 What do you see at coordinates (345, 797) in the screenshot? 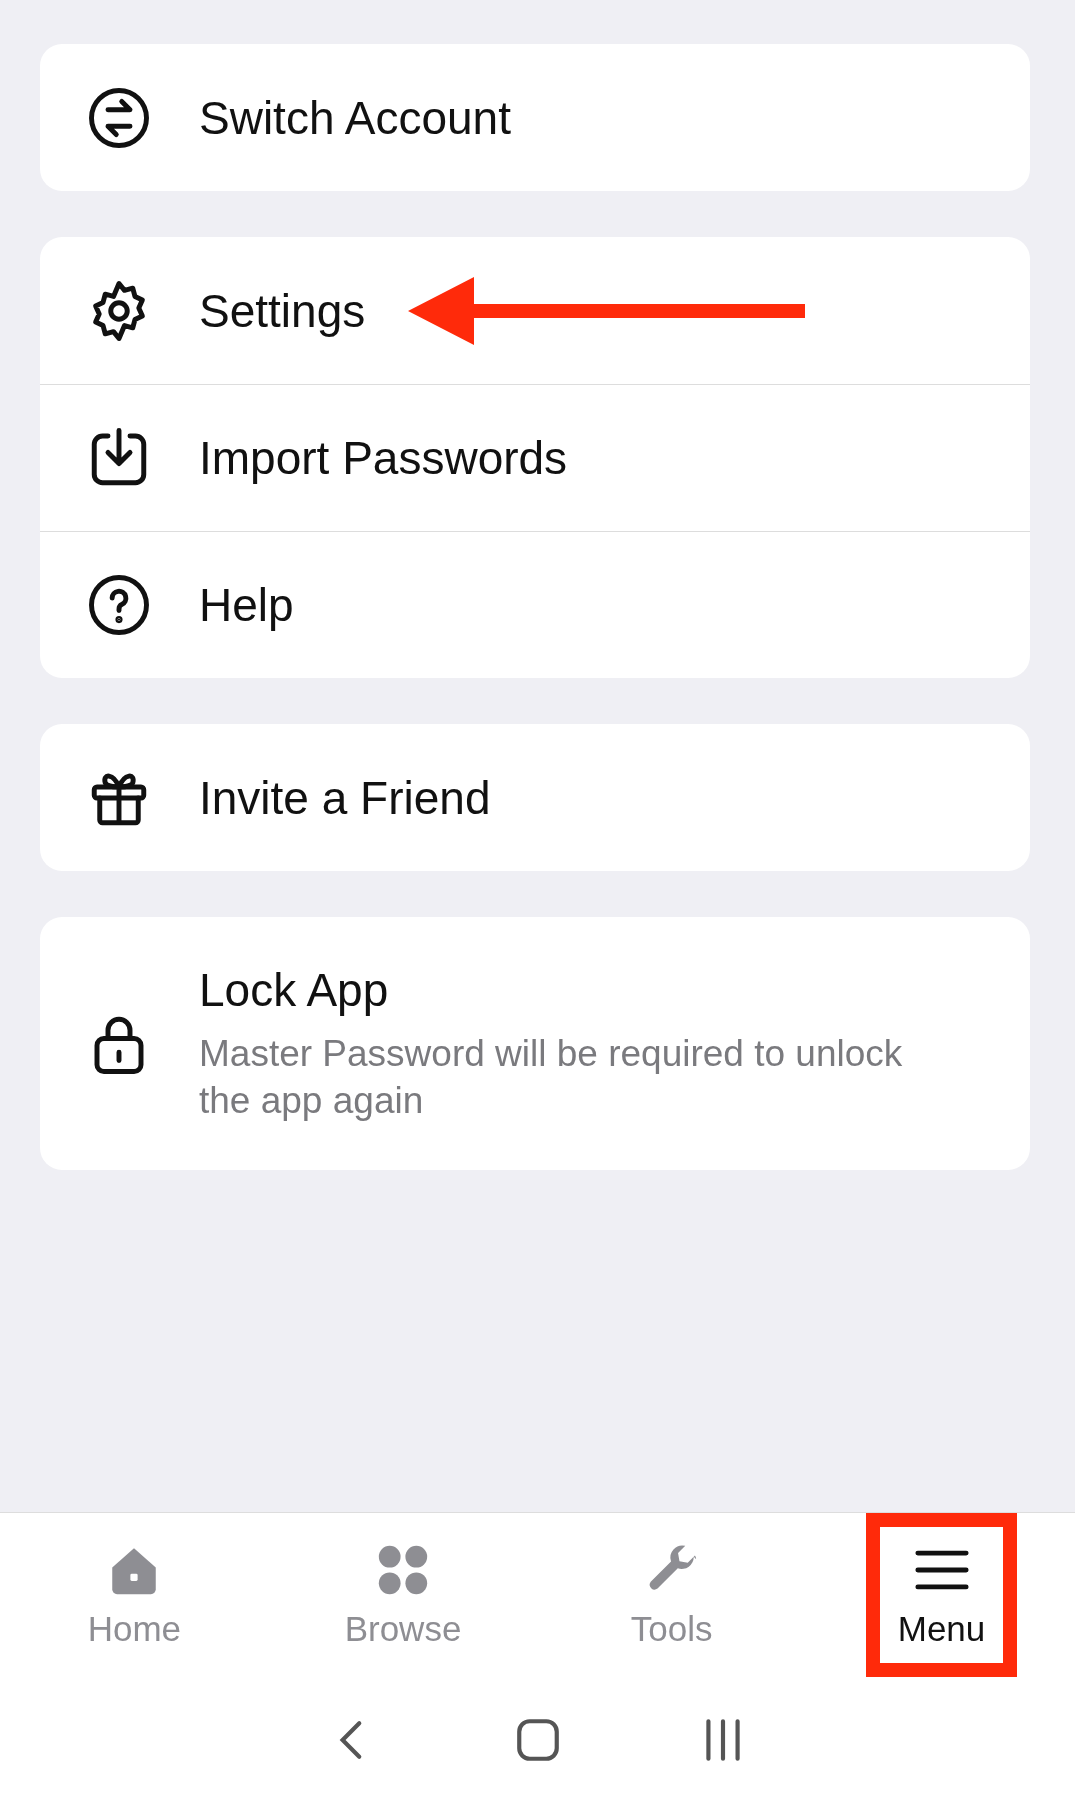
I see `item-label: Invite a Friend` at bounding box center [345, 797].